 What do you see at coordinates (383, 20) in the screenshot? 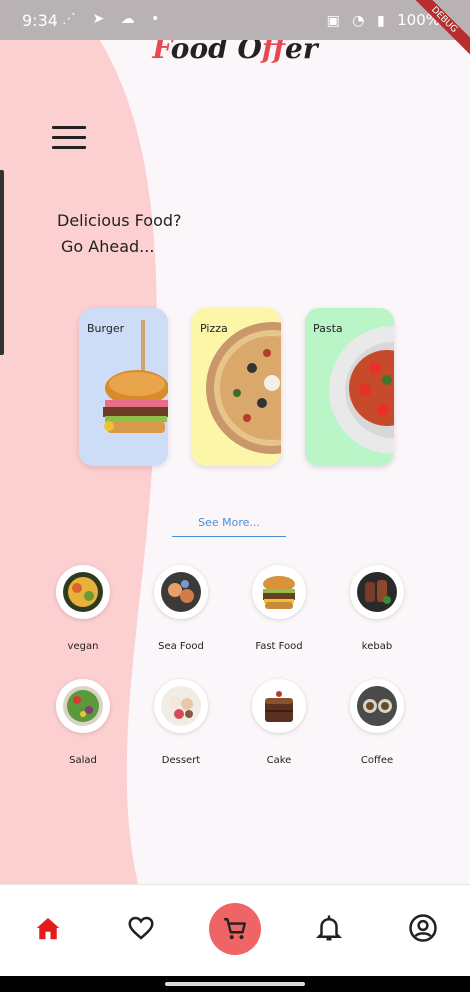
I see `status-right-icons: ▣ ◔ ▮ 100%` at bounding box center [383, 20].